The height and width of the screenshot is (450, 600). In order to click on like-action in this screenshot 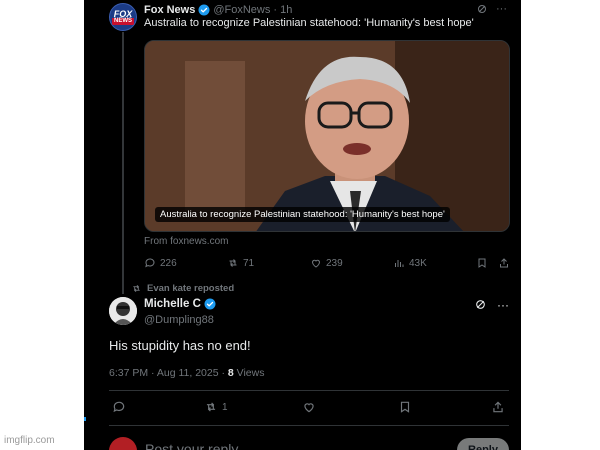, I will do `click(309, 407)`.